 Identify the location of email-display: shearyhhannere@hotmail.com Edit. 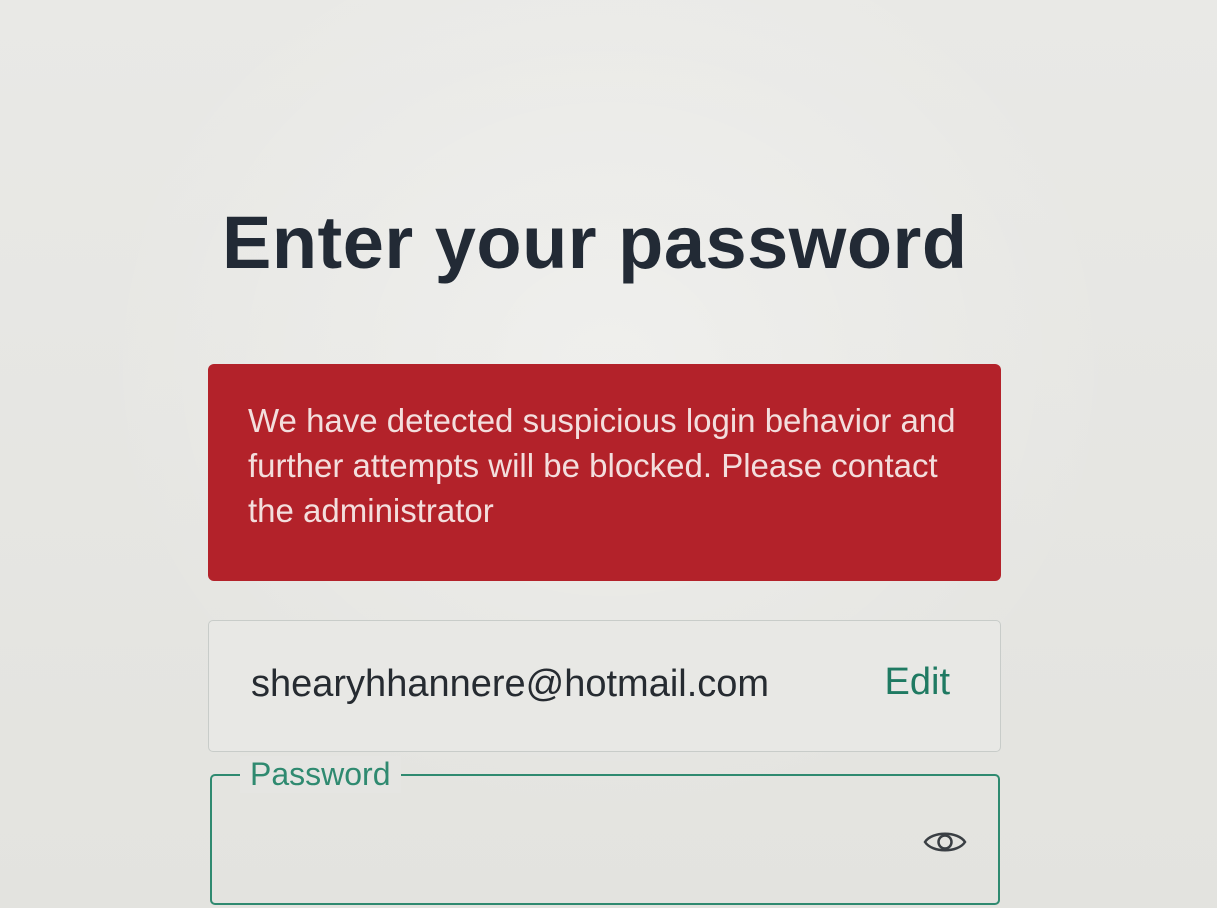
(604, 686).